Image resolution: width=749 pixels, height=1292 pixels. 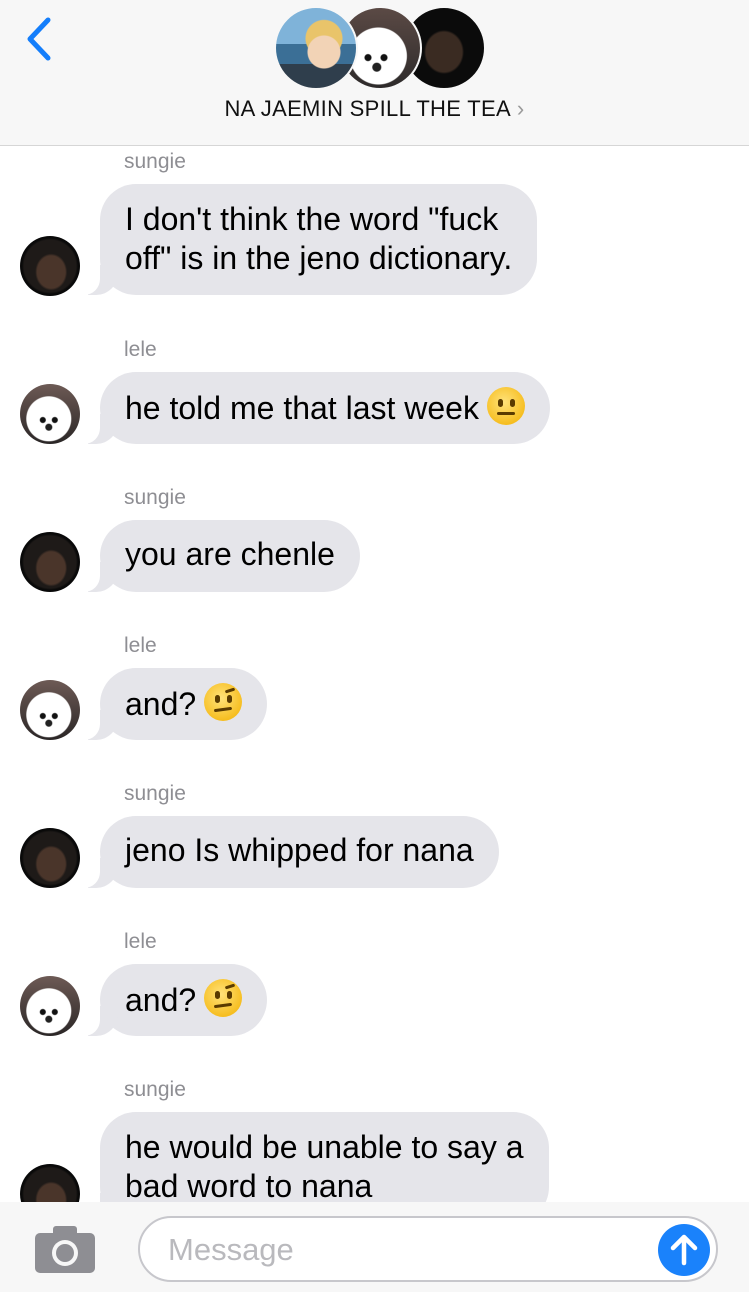 What do you see at coordinates (319, 258) in the screenshot?
I see `message-line: off" is in the jeno dictionary.` at bounding box center [319, 258].